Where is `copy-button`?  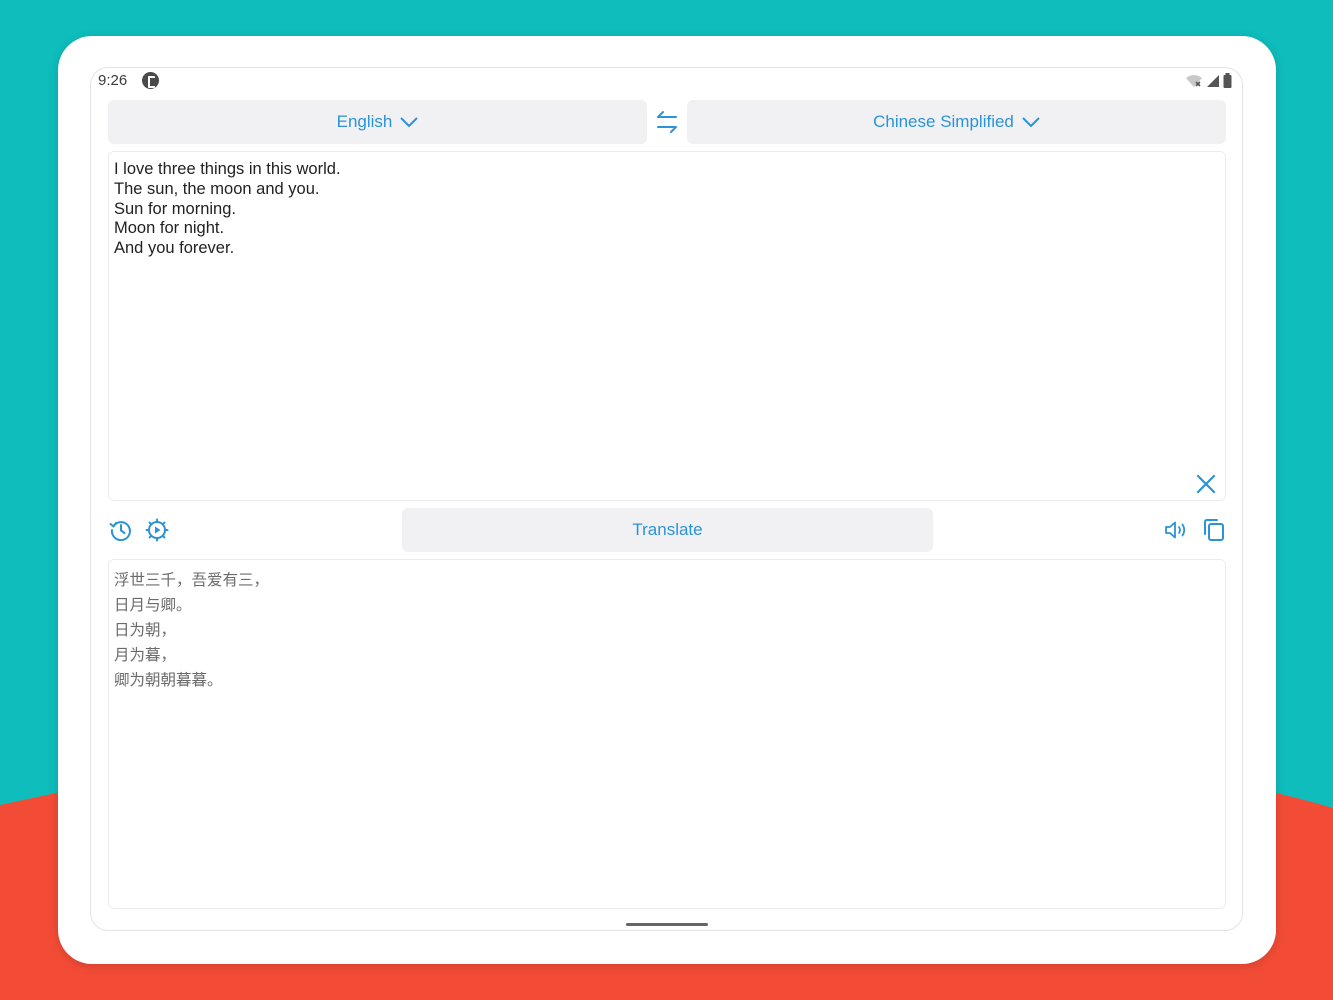
copy-button is located at coordinates (1213, 530).